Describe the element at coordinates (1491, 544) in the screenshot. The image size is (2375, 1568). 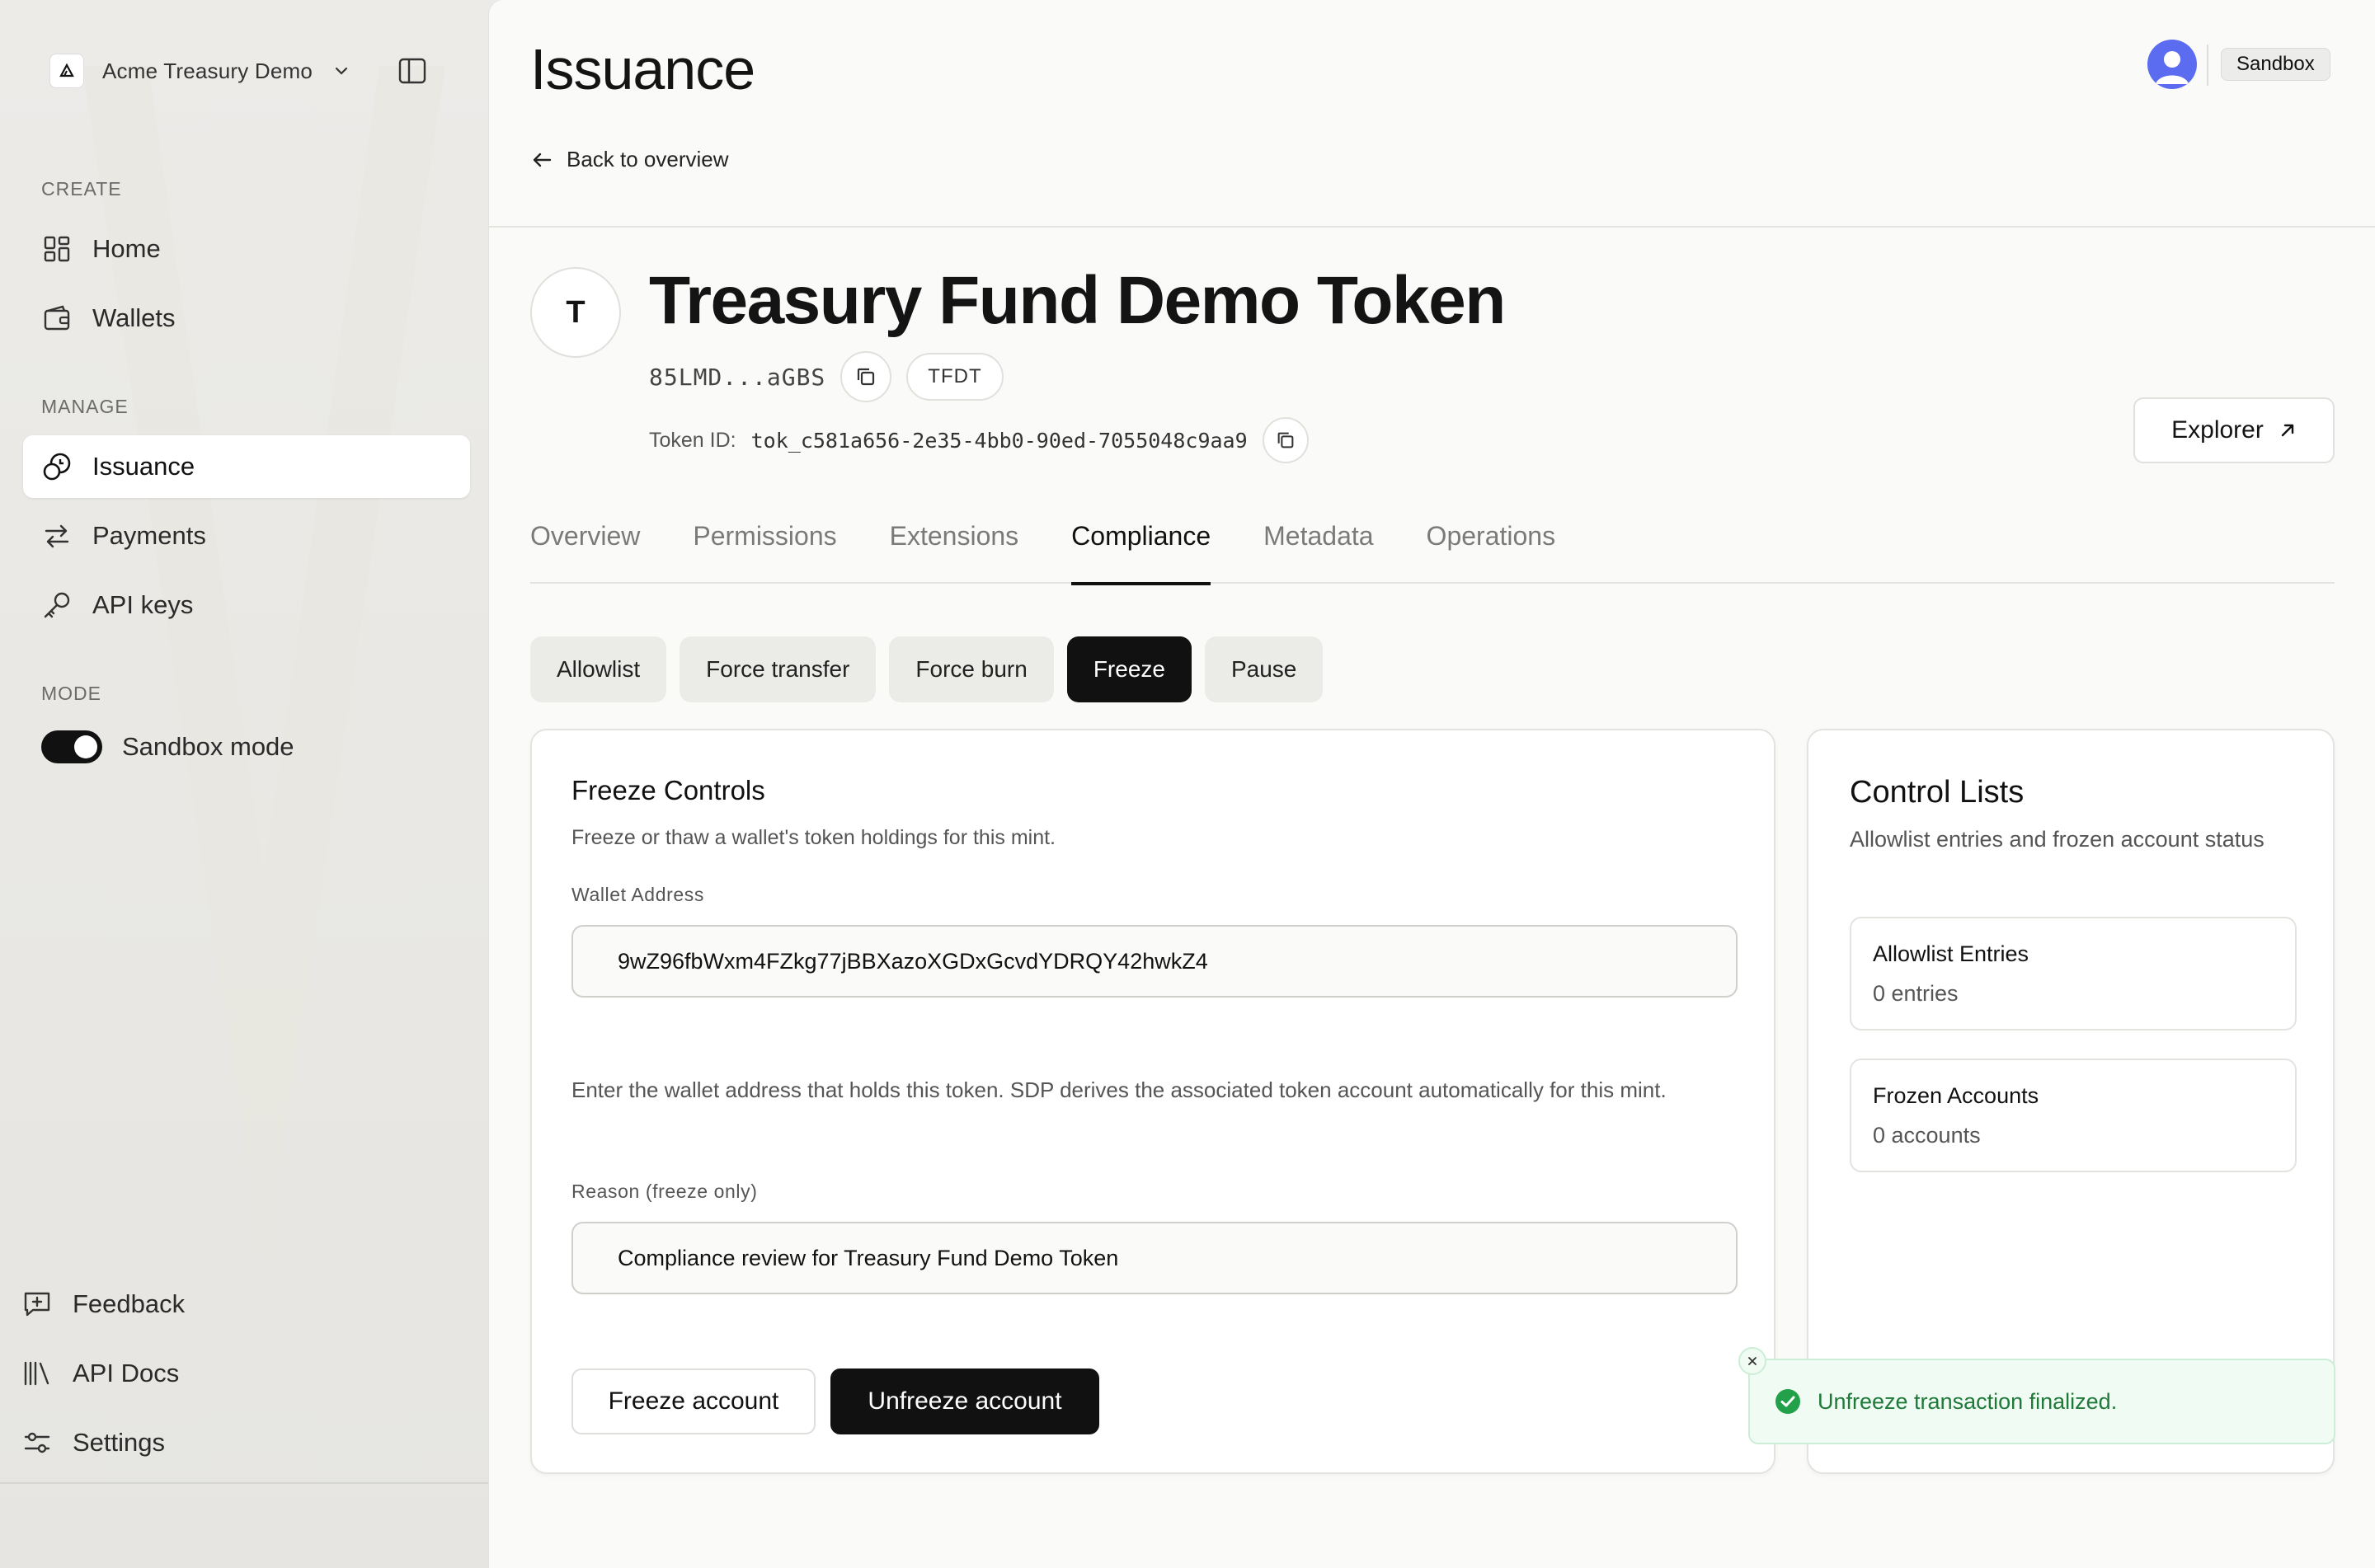
I see `tab-operations: Operations` at that location.